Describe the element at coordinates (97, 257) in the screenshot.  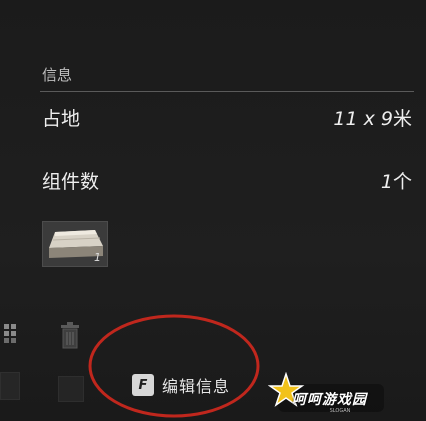
I see `component-quantity: 1` at that location.